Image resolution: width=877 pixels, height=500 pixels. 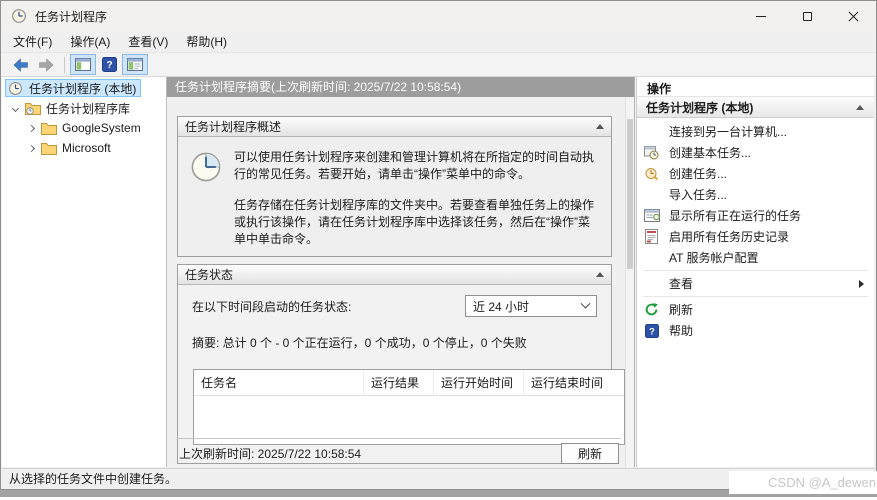 What do you see at coordinates (755, 309) in the screenshot?
I see `action-refresh: 刷新` at bounding box center [755, 309].